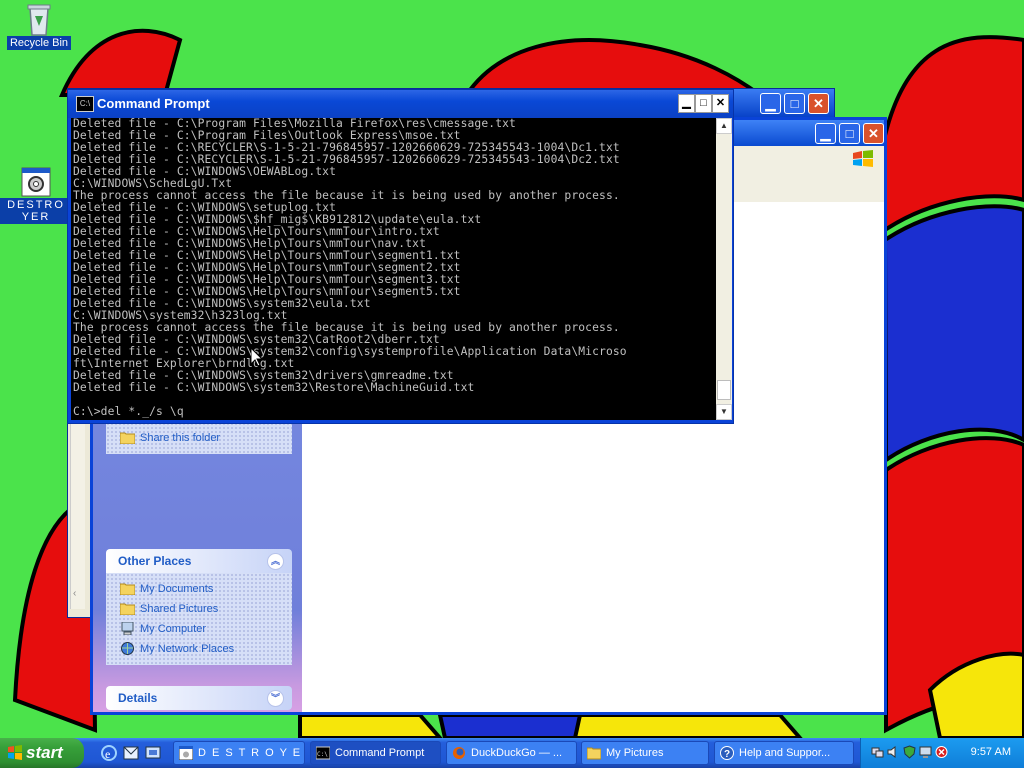  Describe the element at coordinates (925, 752) in the screenshot. I see `display-tray-icon` at that location.